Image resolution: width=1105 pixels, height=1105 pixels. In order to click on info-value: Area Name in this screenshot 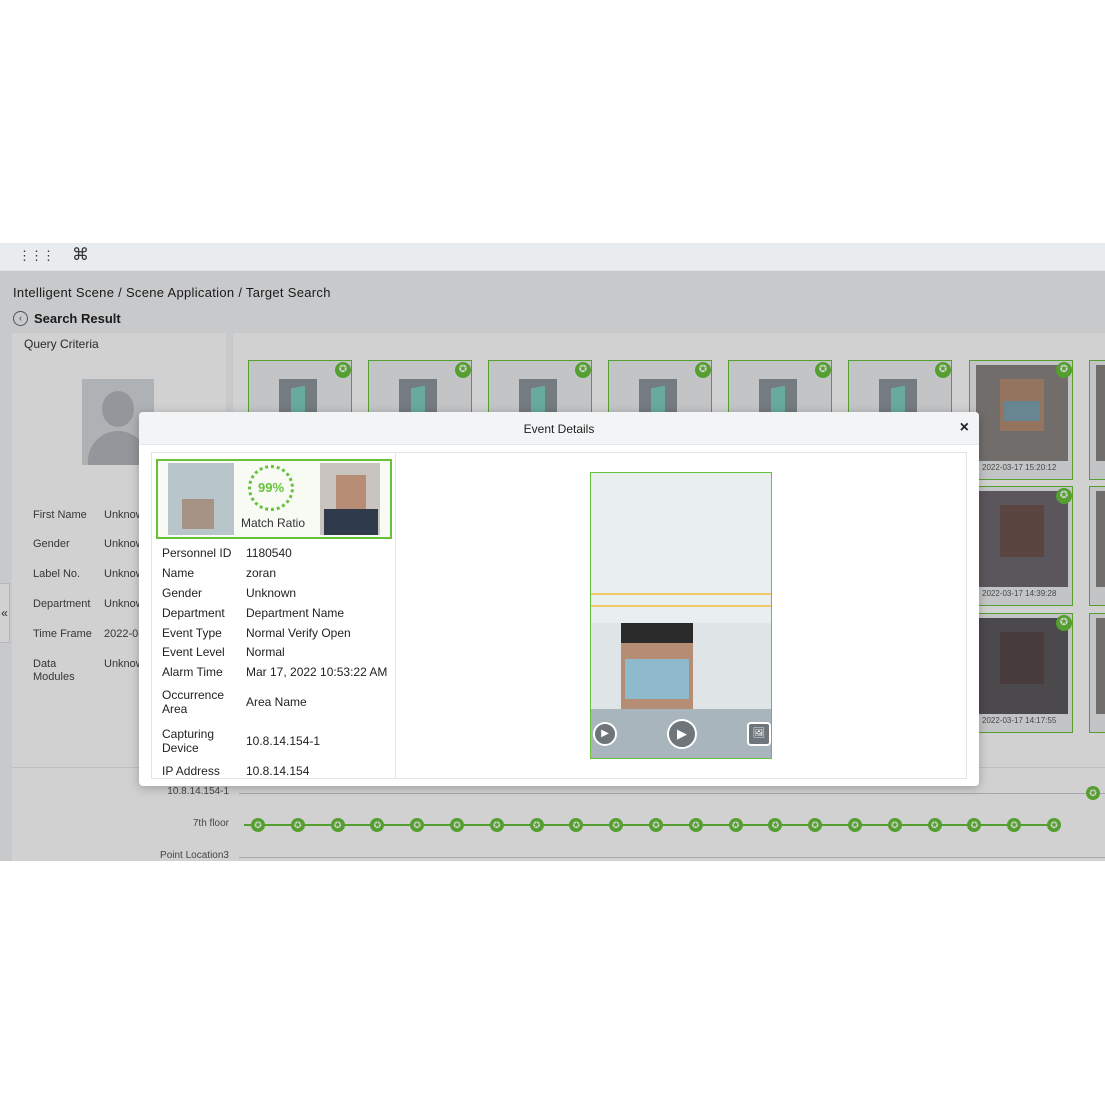, I will do `click(276, 702)`.